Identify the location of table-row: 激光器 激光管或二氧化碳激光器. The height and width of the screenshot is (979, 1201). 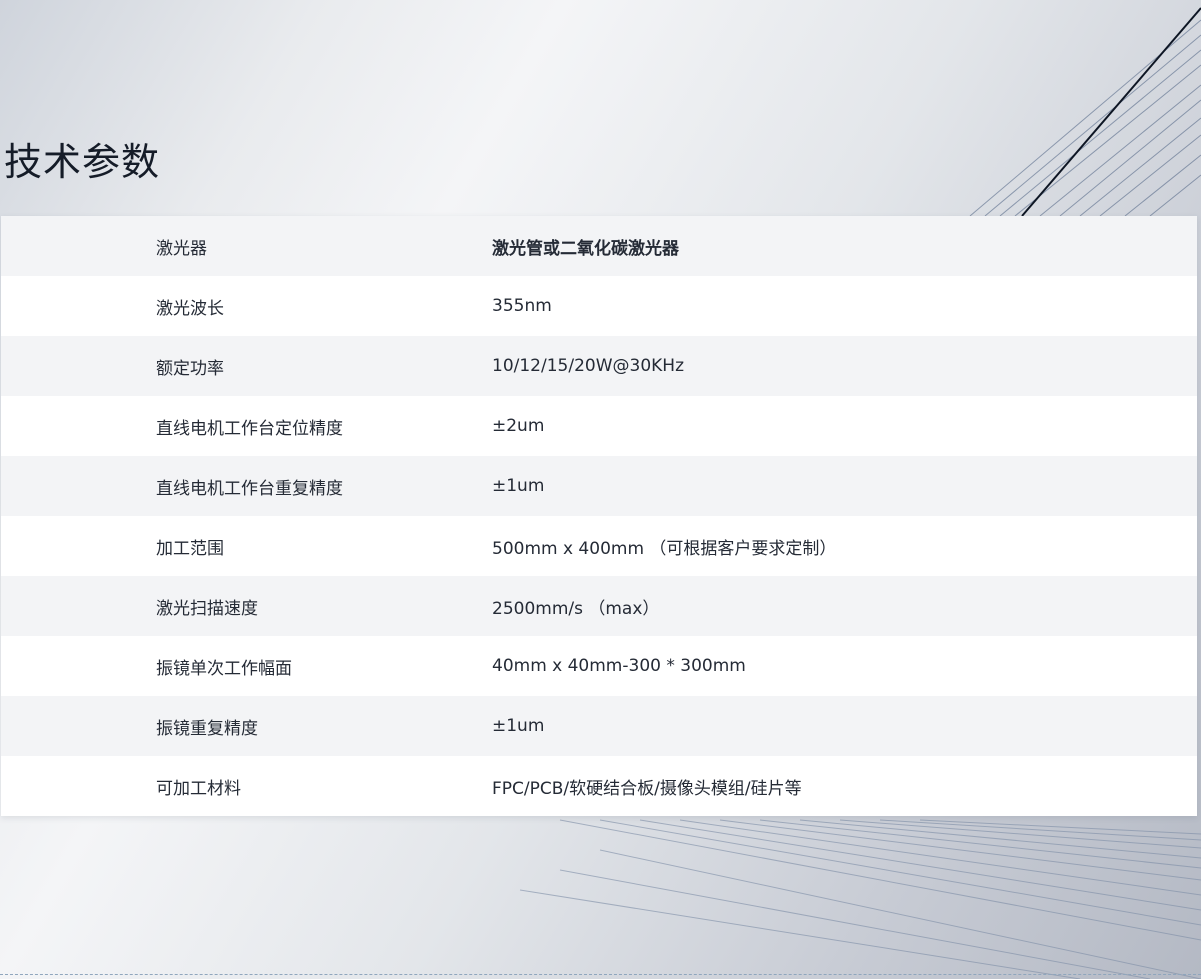
(599, 246).